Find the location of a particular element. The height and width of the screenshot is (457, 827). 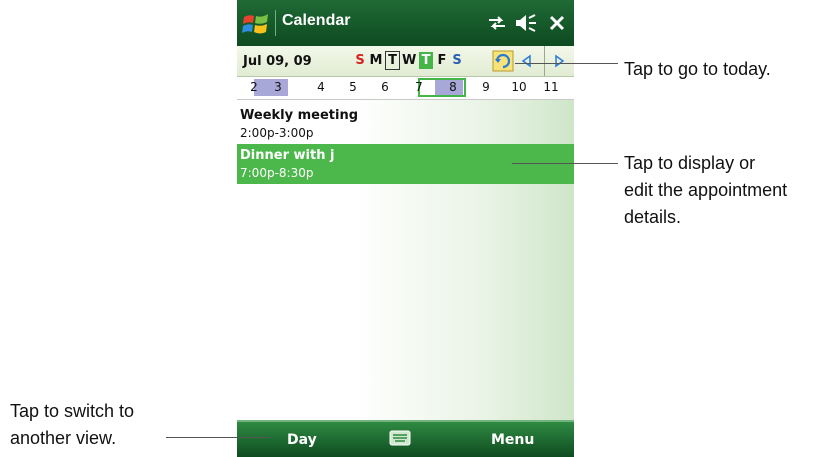

app-title: Calendar is located at coordinates (316, 20).